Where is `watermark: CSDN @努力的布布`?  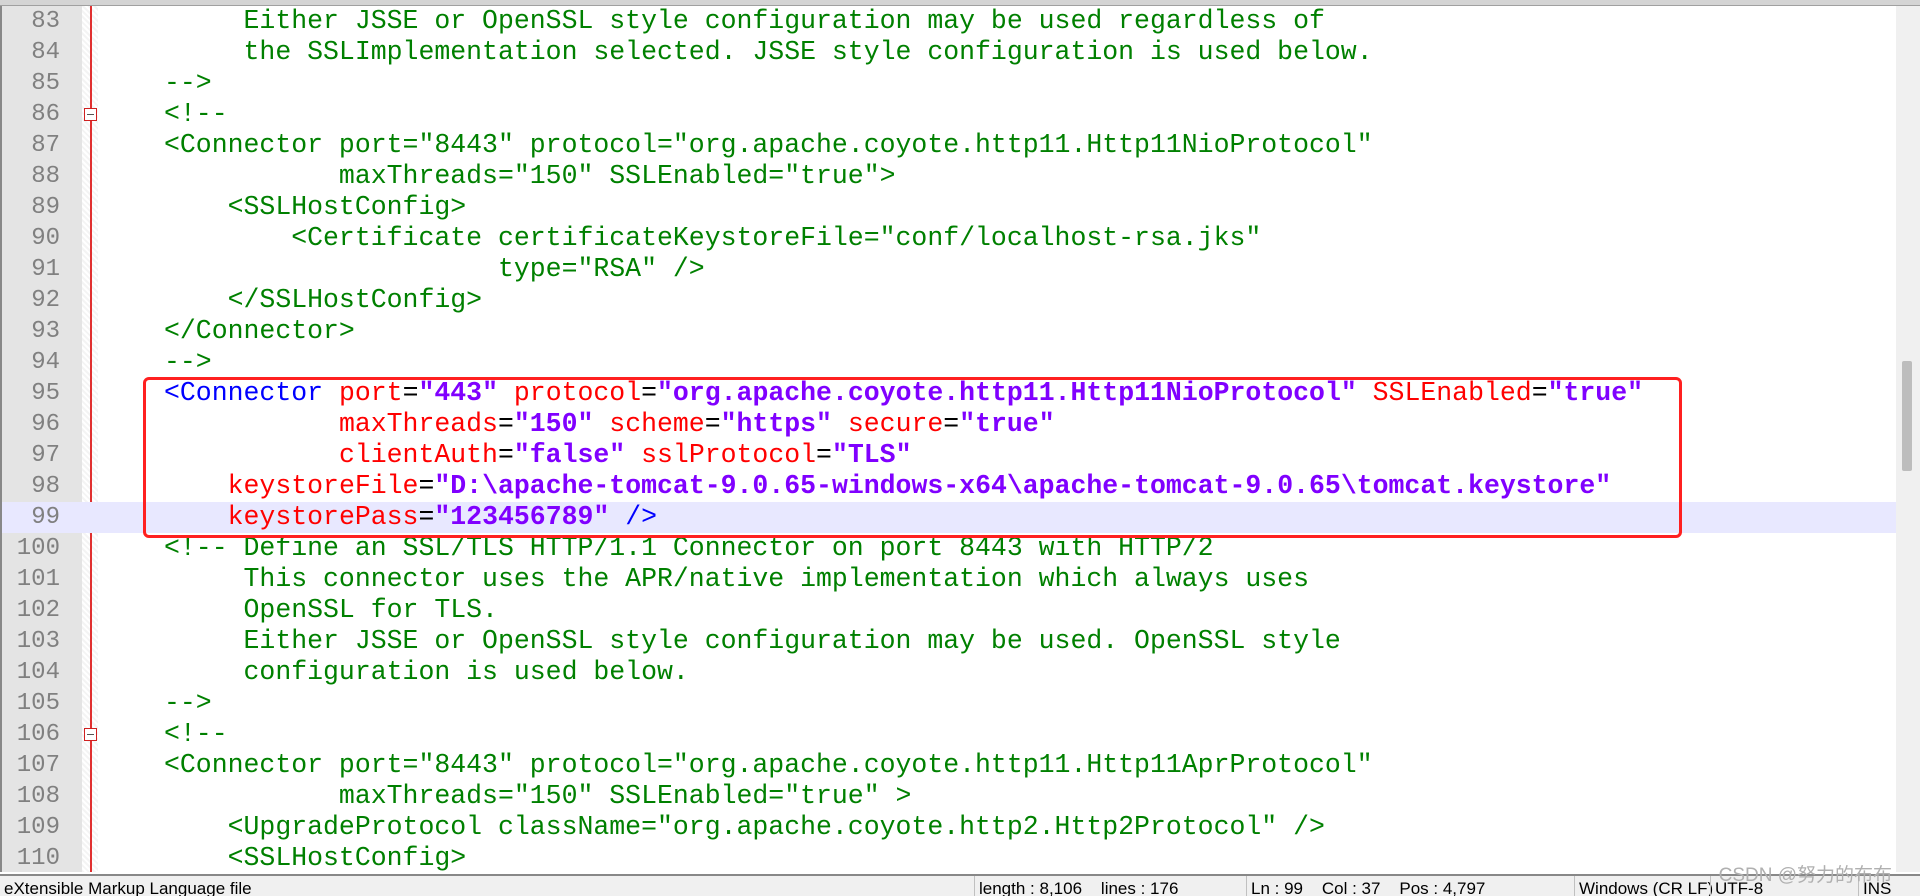 watermark: CSDN @努力的布布 is located at coordinates (1805, 875).